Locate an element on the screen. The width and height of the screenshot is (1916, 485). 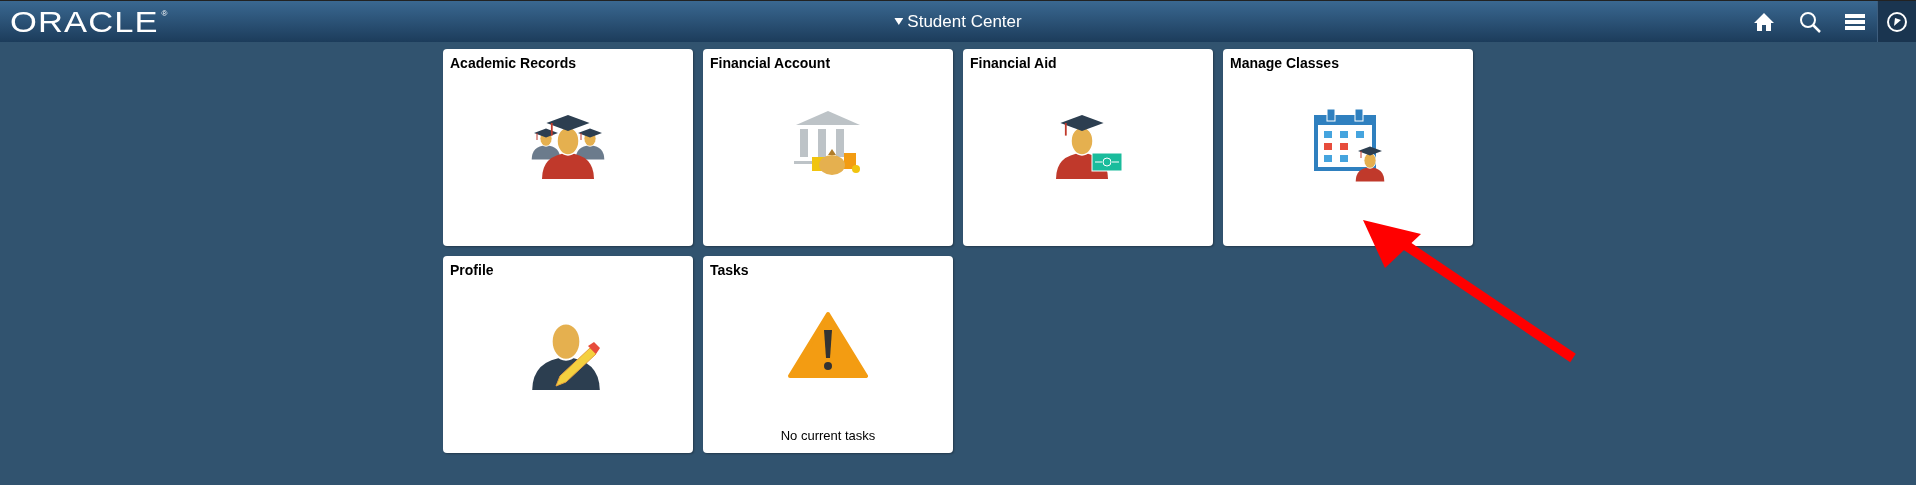
tile-title: Financial Aid is located at coordinates (1013, 63).